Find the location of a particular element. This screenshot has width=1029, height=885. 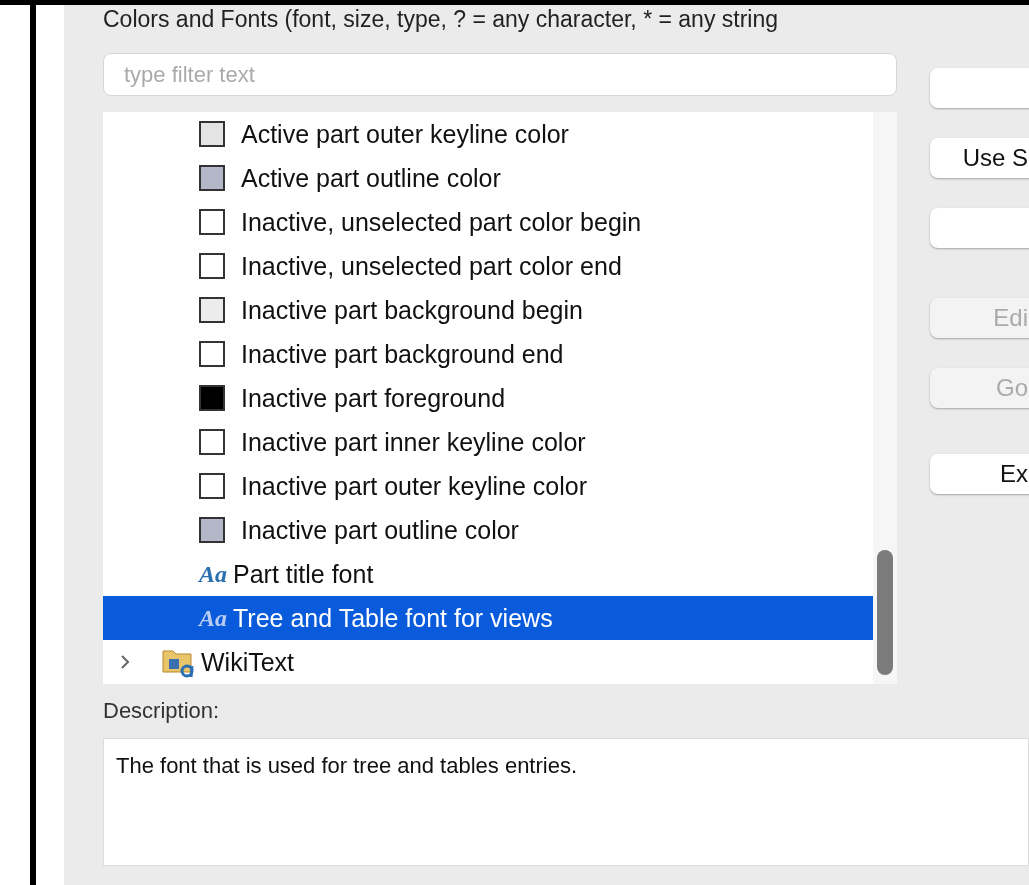

tree-item: Inactive, unselected part color begin is located at coordinates (488, 222).